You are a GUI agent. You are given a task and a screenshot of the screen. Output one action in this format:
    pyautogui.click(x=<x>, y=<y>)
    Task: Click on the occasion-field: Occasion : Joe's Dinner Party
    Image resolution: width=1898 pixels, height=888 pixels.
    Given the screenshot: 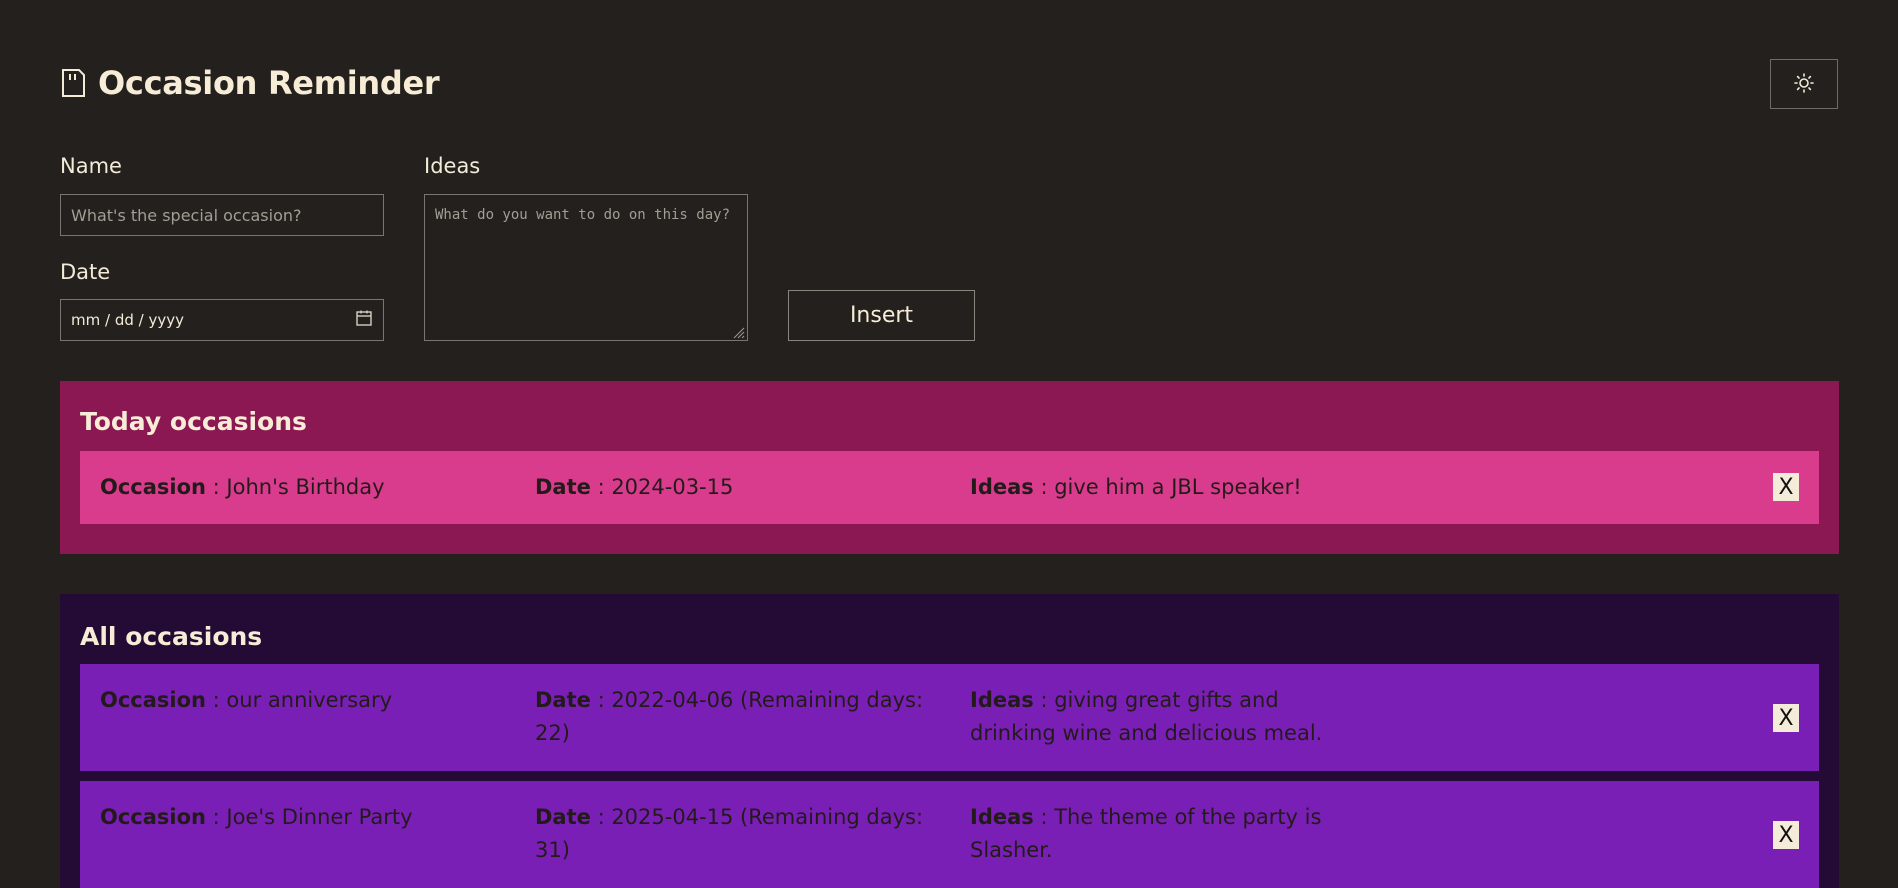 What is the action you would take?
    pyautogui.click(x=300, y=817)
    